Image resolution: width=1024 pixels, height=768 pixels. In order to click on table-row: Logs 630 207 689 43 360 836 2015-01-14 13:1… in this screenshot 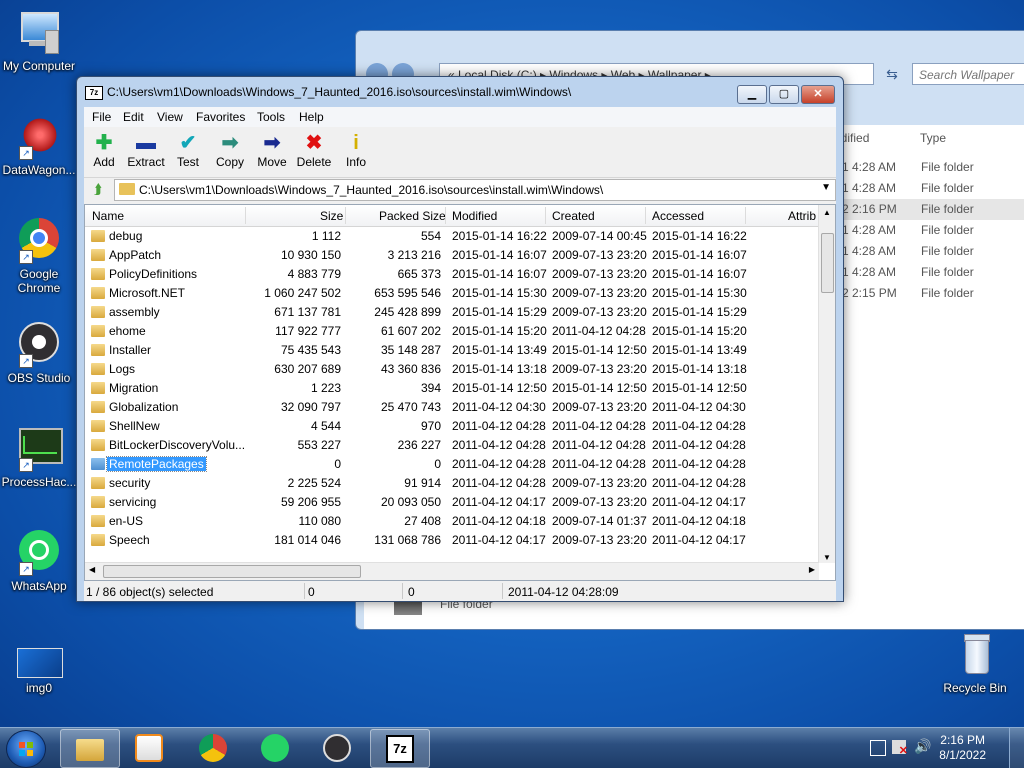, I will do `click(452, 369)`.